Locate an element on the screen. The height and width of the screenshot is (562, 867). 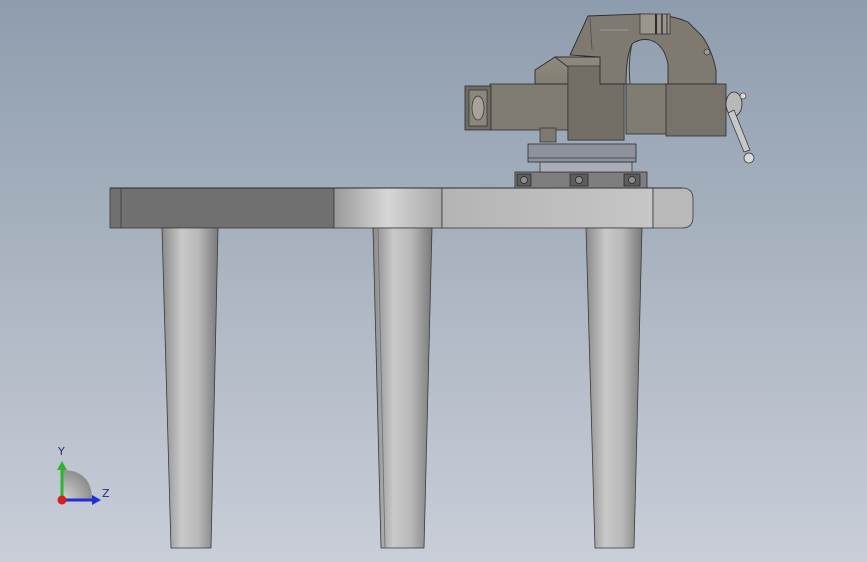
table-leg-right is located at coordinates (614, 388).